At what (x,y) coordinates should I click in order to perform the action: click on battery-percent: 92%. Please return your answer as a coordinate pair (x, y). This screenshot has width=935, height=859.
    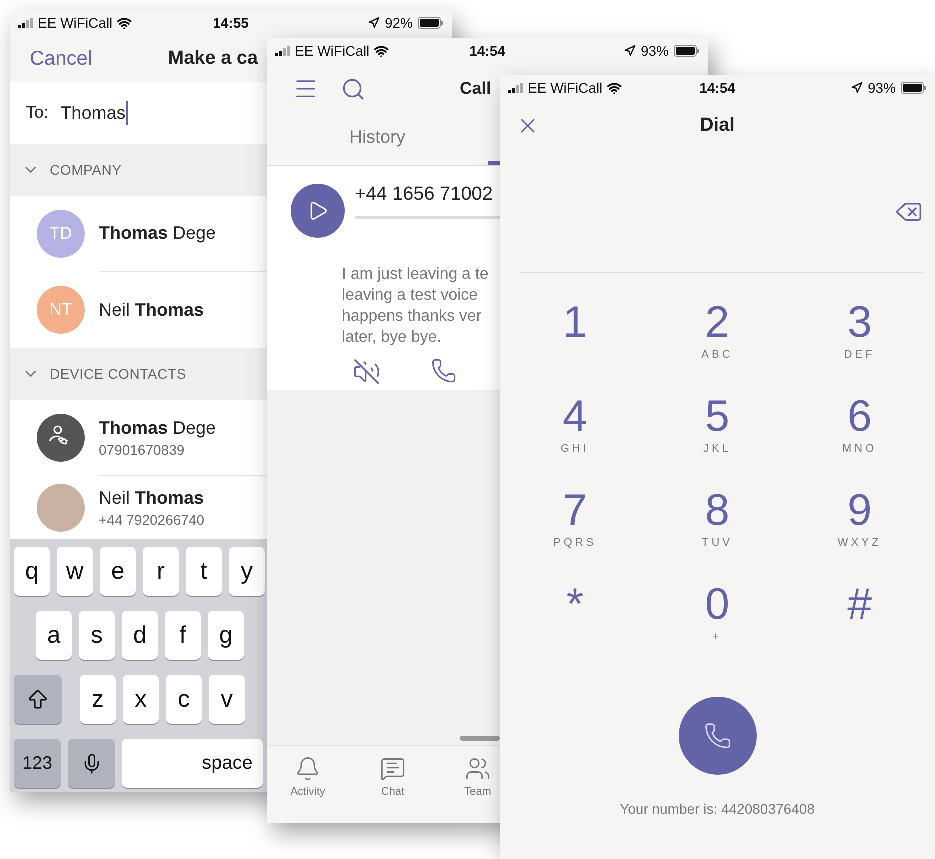
    Looking at the image, I should click on (398, 23).